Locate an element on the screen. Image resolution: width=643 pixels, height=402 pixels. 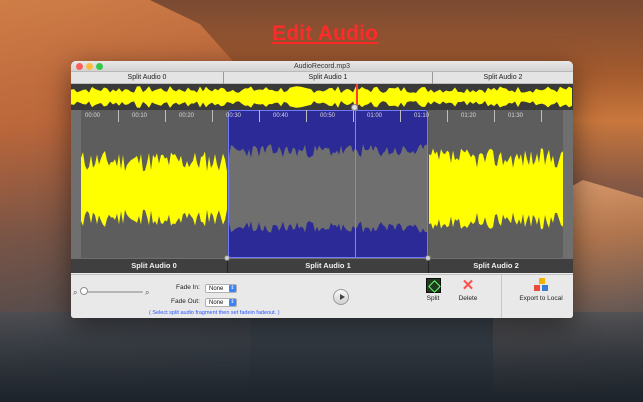
timeline-tick-label: 00:50 is located at coordinates (328, 116).